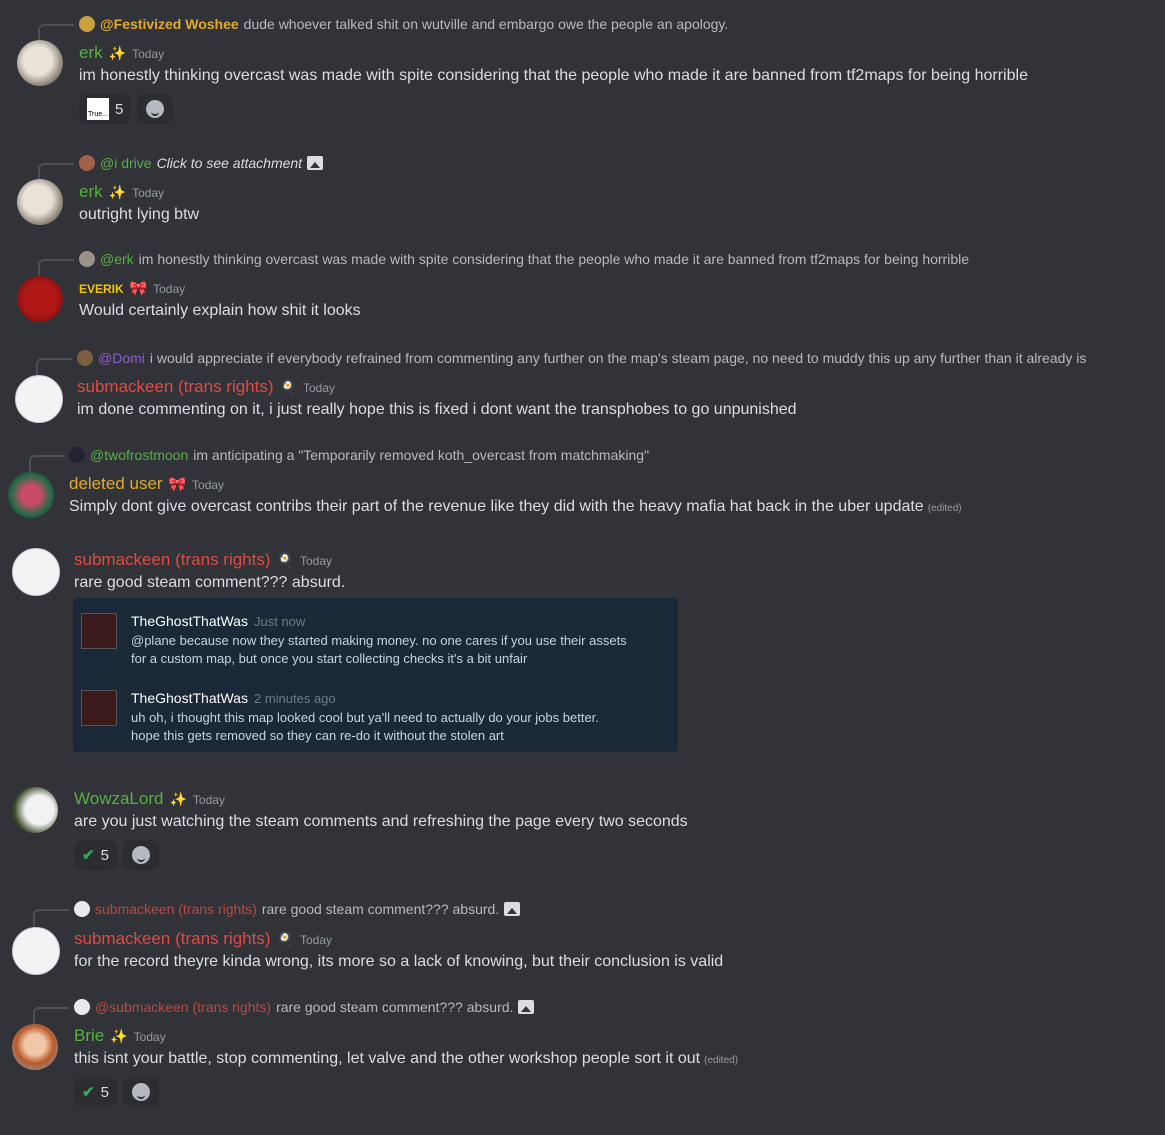  I want to click on reaction-true-image: True... 5, so click(105, 109).